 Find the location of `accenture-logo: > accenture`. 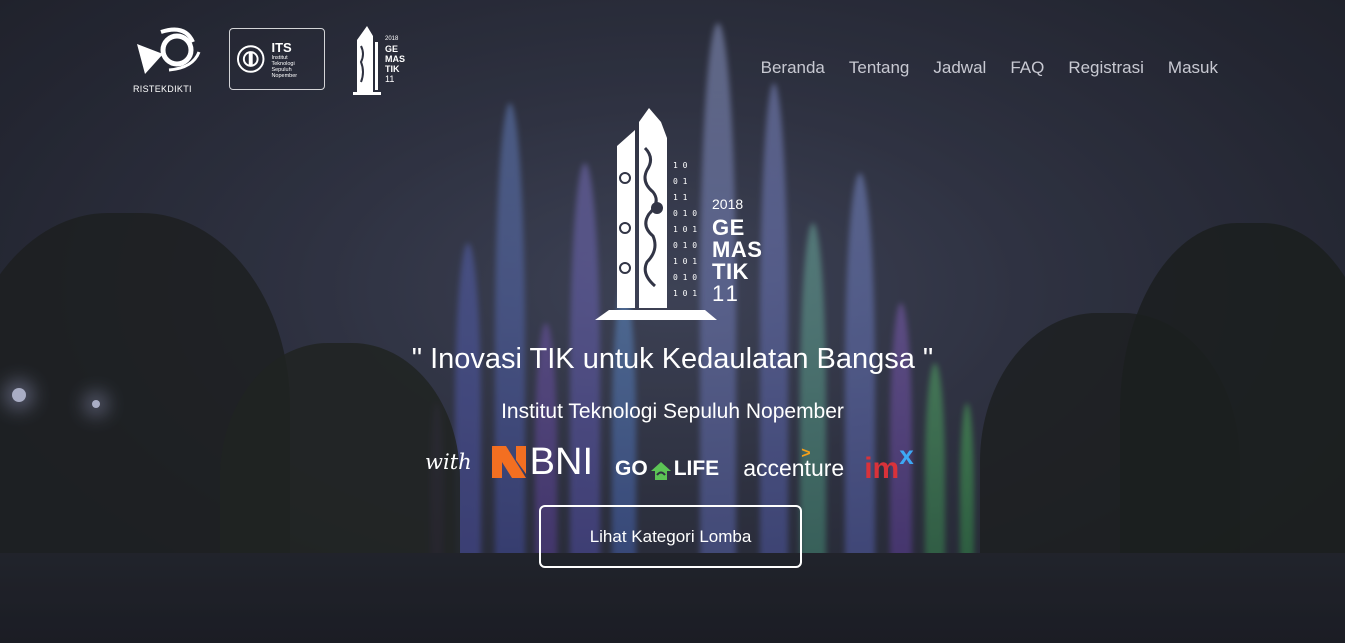

accenture-logo: > accenture is located at coordinates (794, 463).